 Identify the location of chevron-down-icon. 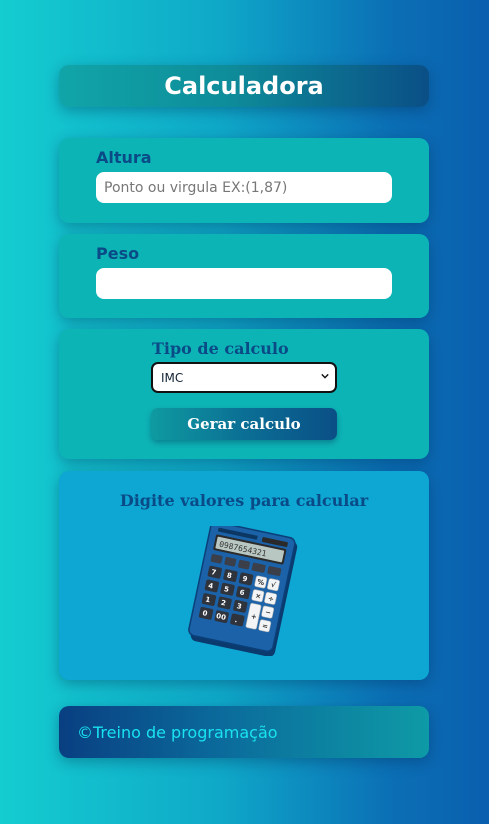
(325, 376).